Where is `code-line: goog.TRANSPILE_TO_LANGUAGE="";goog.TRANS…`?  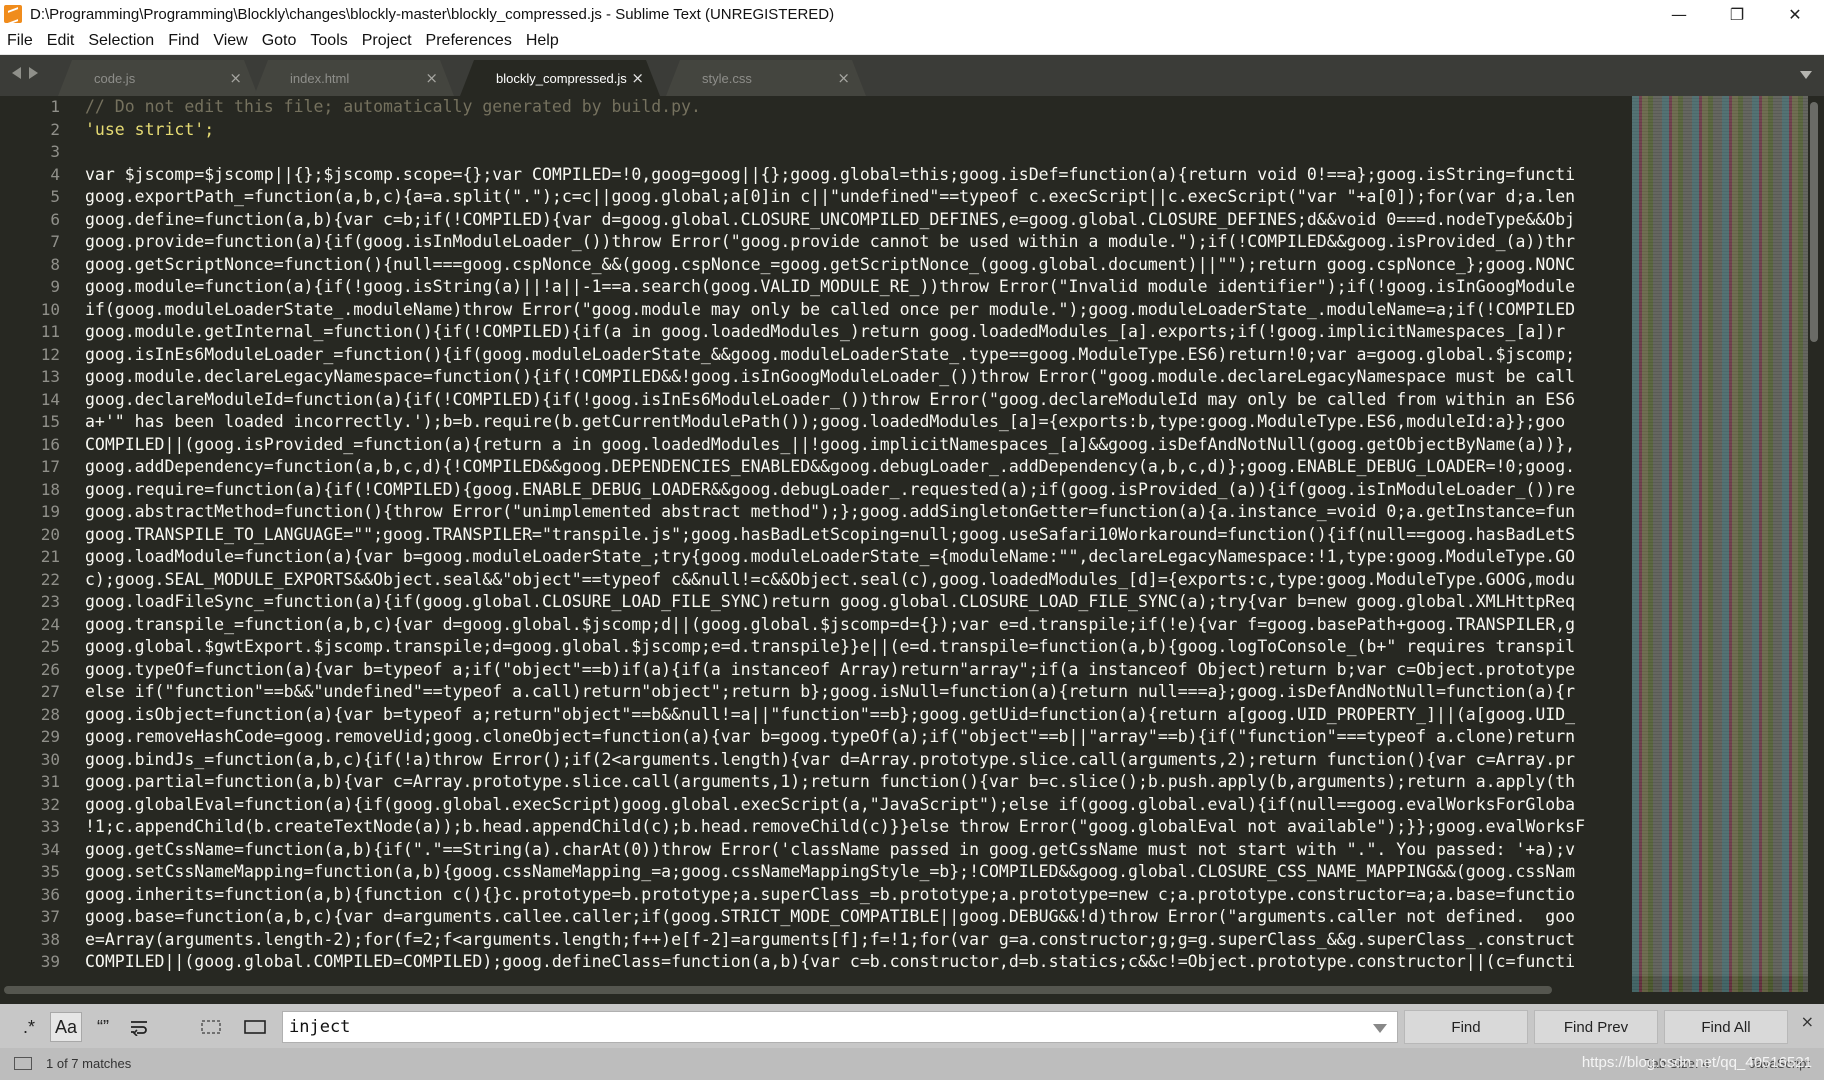
code-line: goog.TRANSPILE_TO_LANGUAGE="";goog.TRANS… is located at coordinates (857, 535).